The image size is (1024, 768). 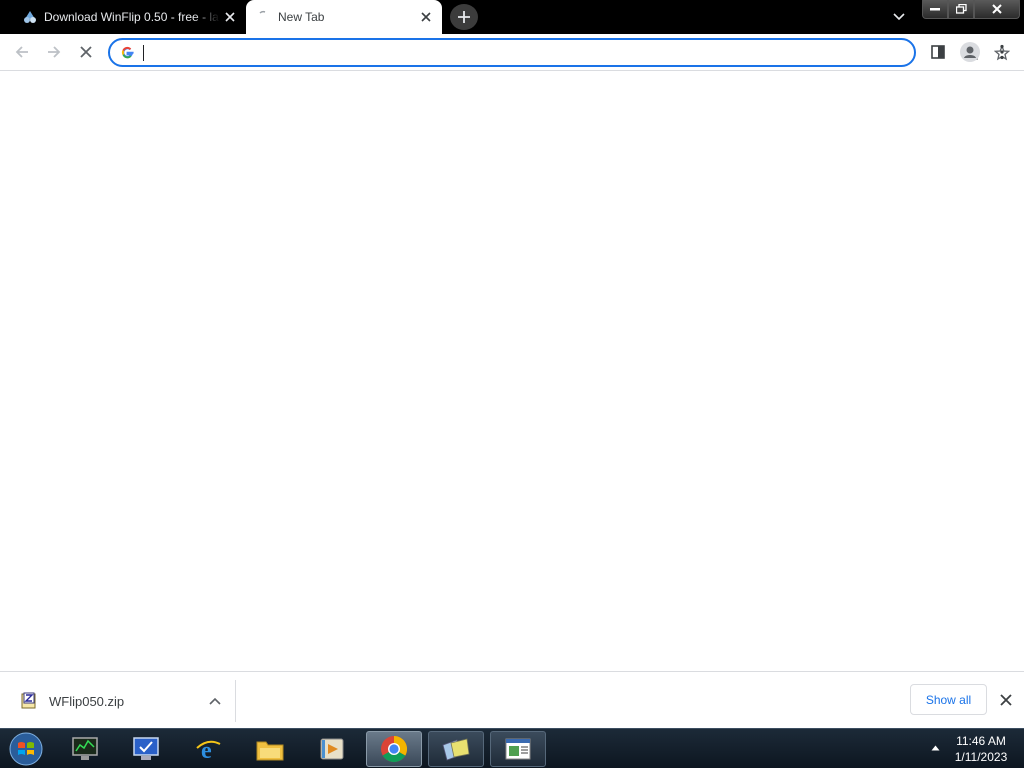 I want to click on plus-icon, so click(x=464, y=17).